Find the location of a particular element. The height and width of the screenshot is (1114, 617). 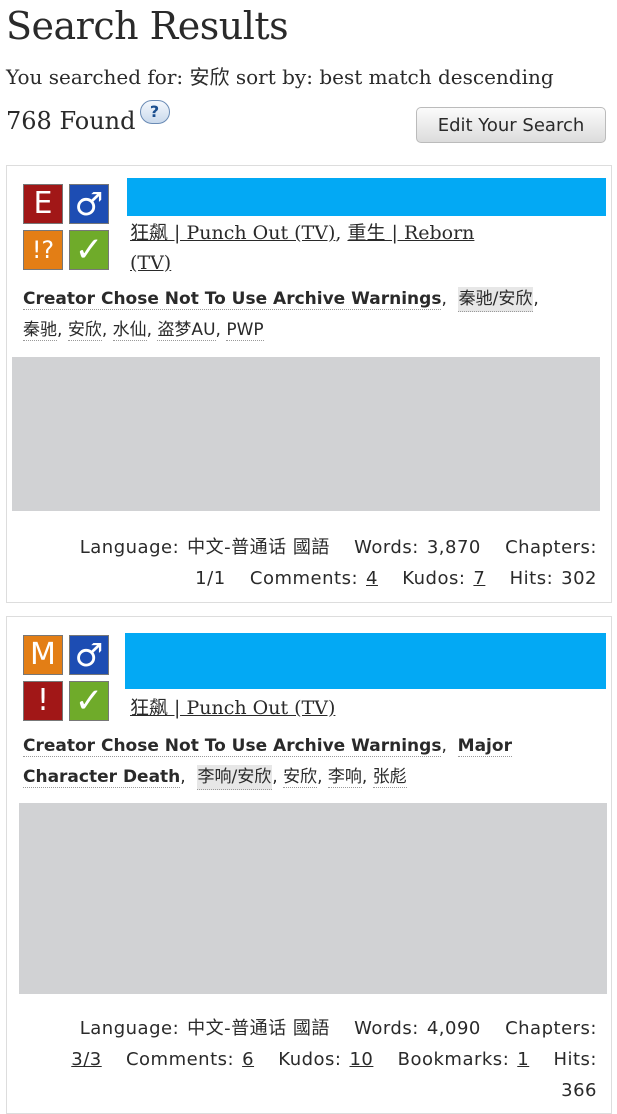

fandom-list: 狂飙 | Punch Out (TV), 重生 | Reborn (TV) is located at coordinates (302, 248).